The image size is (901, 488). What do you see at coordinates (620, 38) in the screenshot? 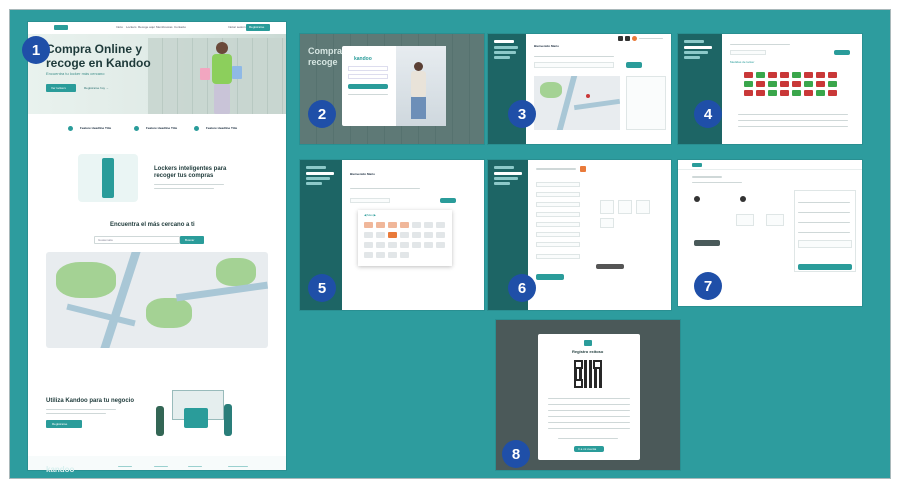
I see `bell-icon` at bounding box center [620, 38].